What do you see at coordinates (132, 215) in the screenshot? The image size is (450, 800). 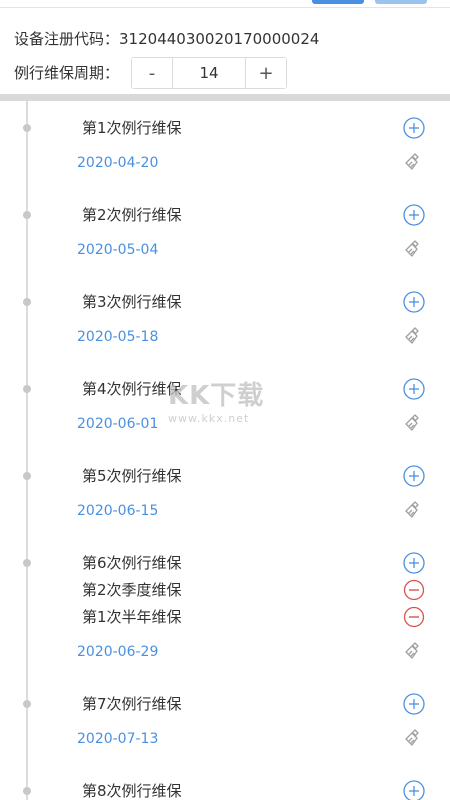 I see `task-label: 第2次例行维保` at bounding box center [132, 215].